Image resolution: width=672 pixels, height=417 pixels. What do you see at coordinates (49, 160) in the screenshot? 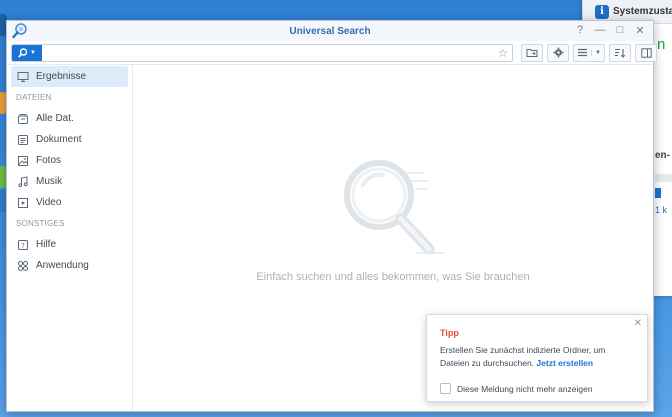
I see `sidebar-item-label: Fotos` at bounding box center [49, 160].